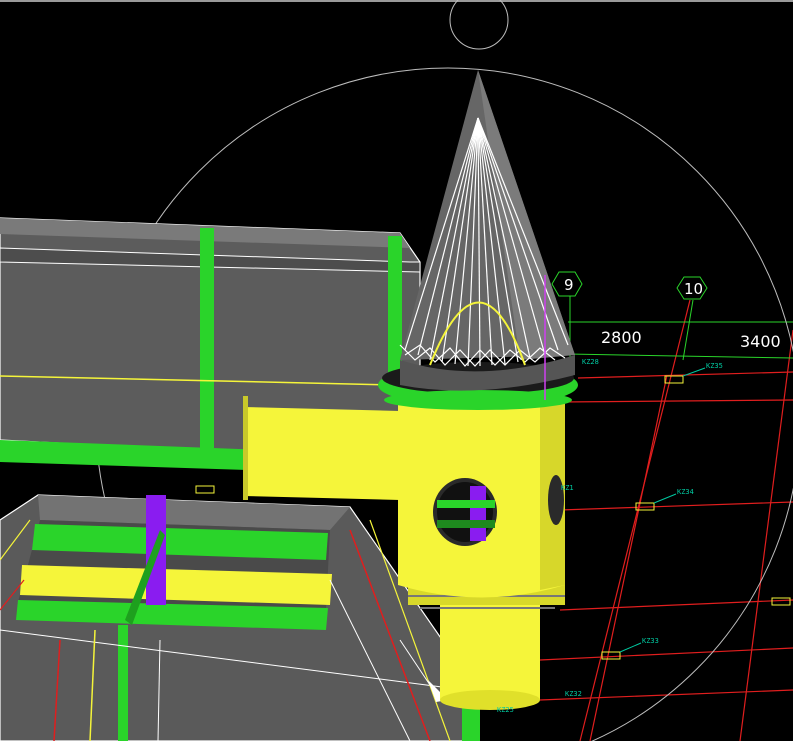 This screenshot has width=793, height=741. What do you see at coordinates (650, 641) in the screenshot?
I see `tag-kz33: KZ33` at bounding box center [650, 641].